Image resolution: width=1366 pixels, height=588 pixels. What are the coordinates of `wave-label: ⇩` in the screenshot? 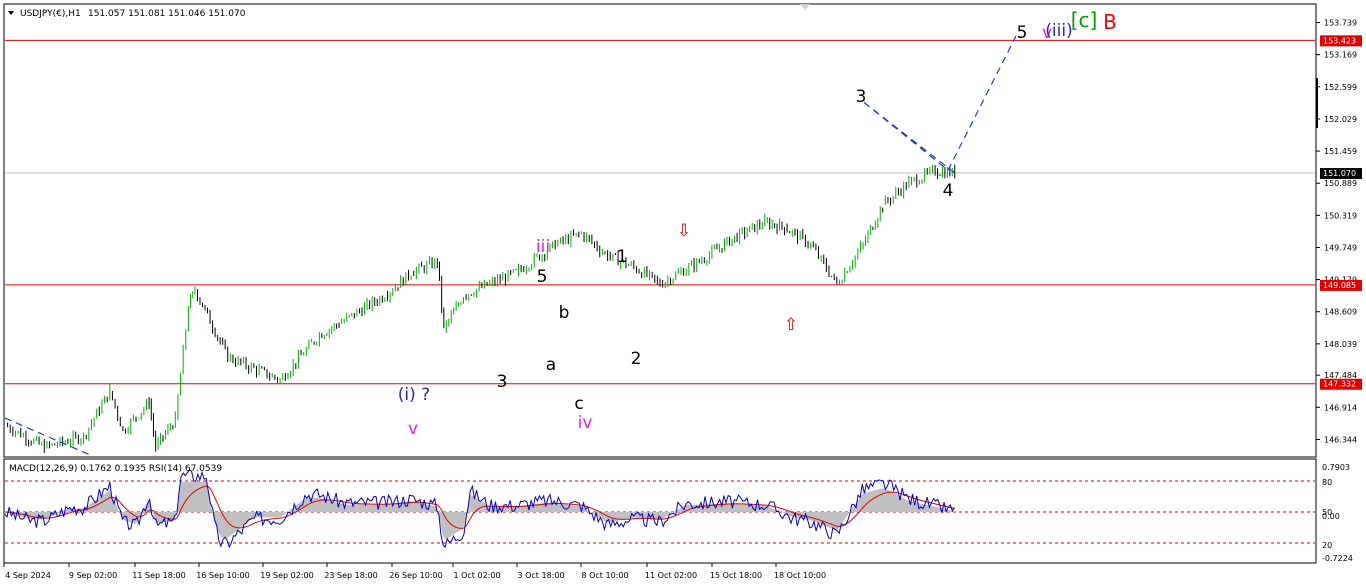 It's located at (684, 231).